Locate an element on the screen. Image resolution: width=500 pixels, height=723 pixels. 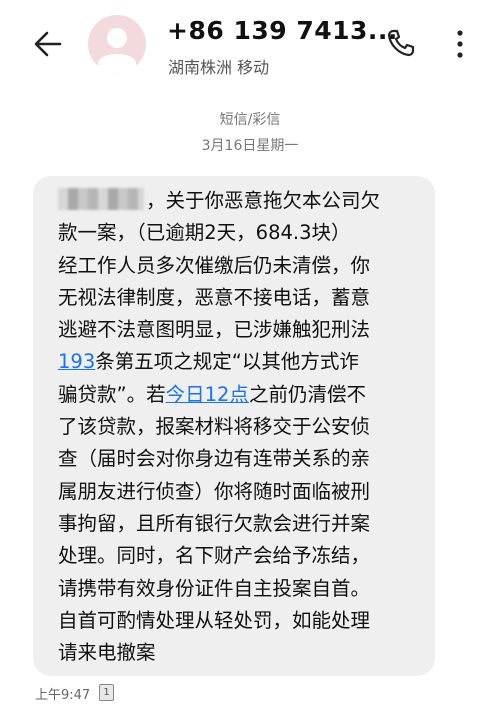
message-text-segment: 了该贷款，报案材料将移交于公安侦 is located at coordinates (214, 427).